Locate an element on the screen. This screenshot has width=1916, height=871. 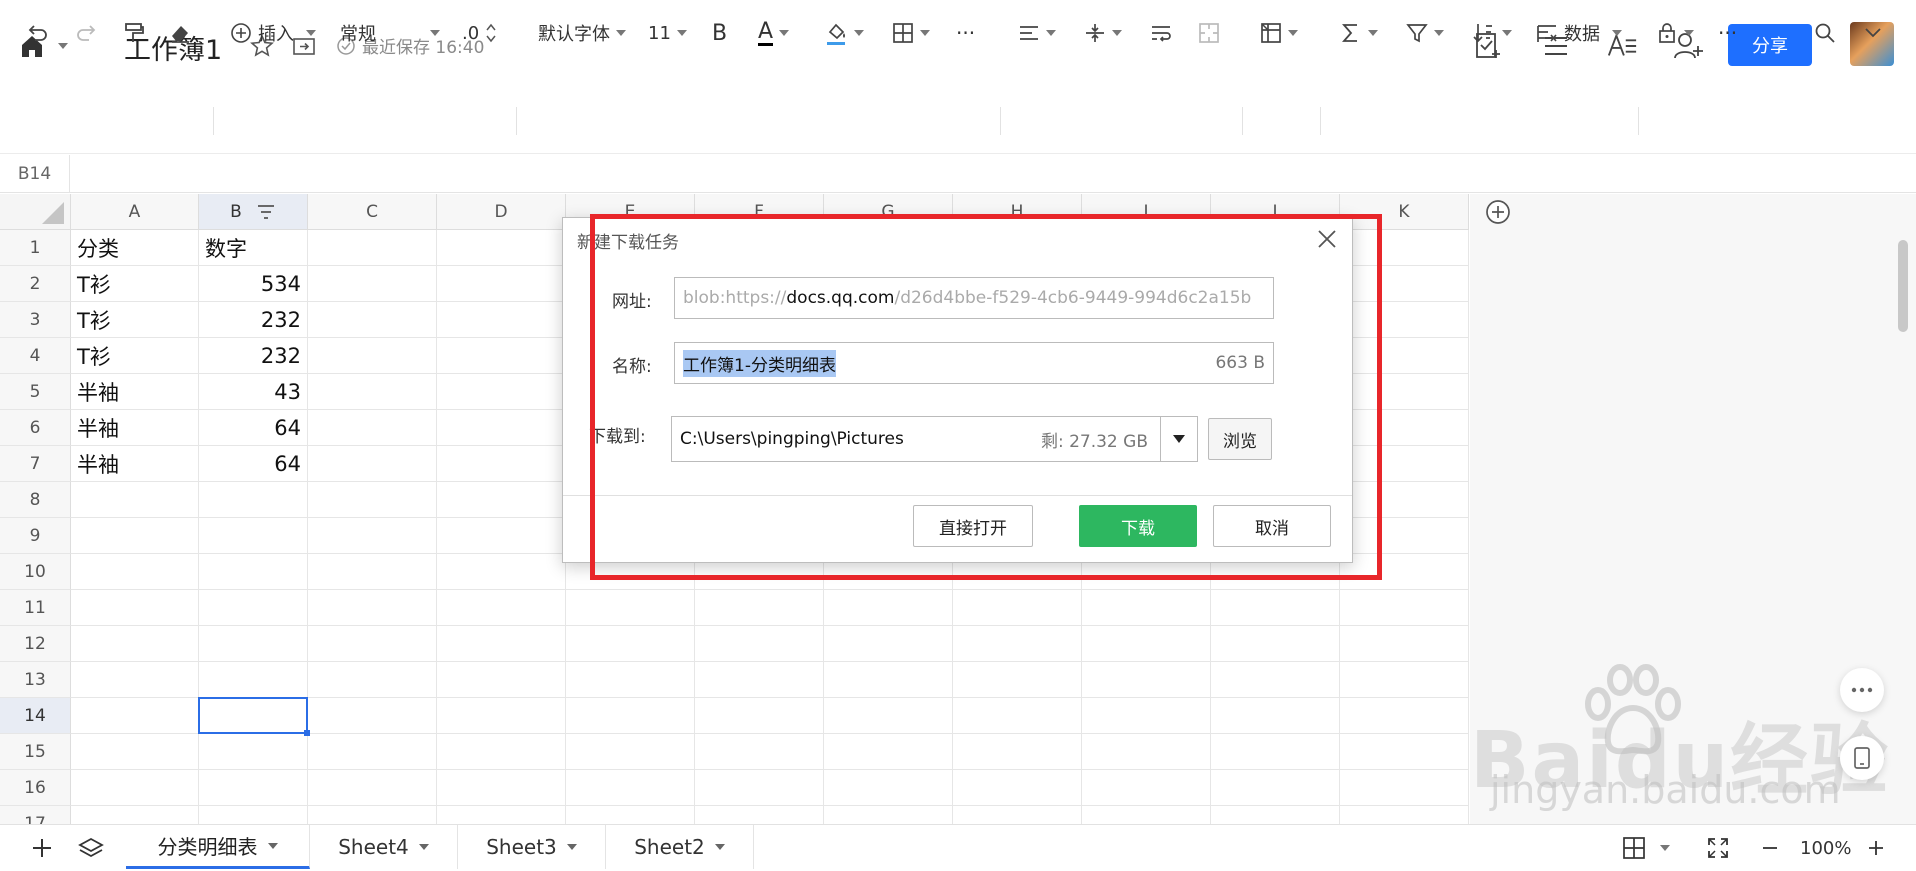
more-tools-button: ··· is located at coordinates (1727, 33).